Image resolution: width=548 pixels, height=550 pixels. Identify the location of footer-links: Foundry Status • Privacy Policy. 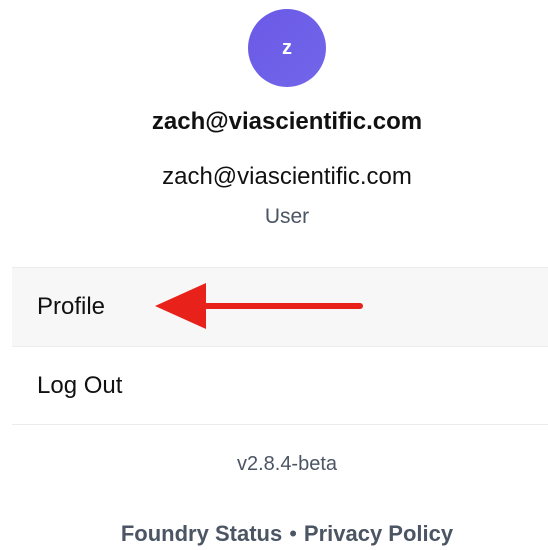
(274, 534).